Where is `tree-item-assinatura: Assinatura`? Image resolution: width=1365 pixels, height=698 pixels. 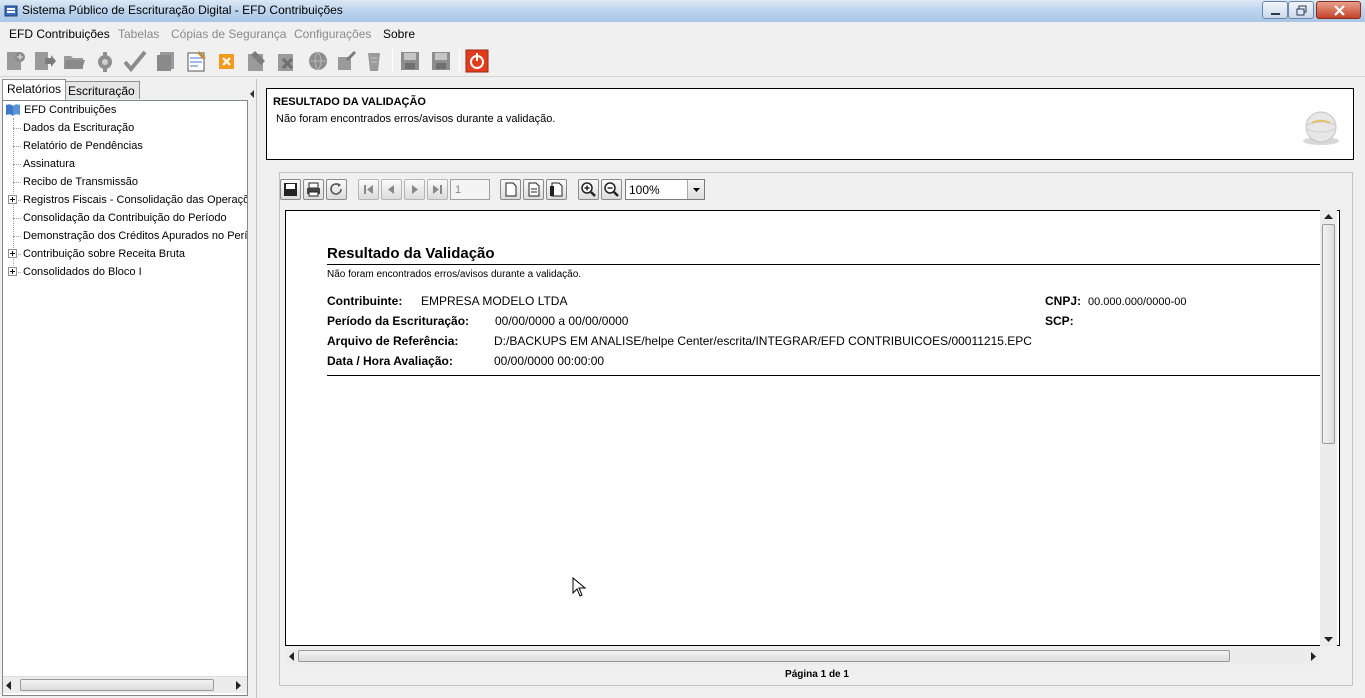
tree-item-assinatura: Assinatura is located at coordinates (125, 164).